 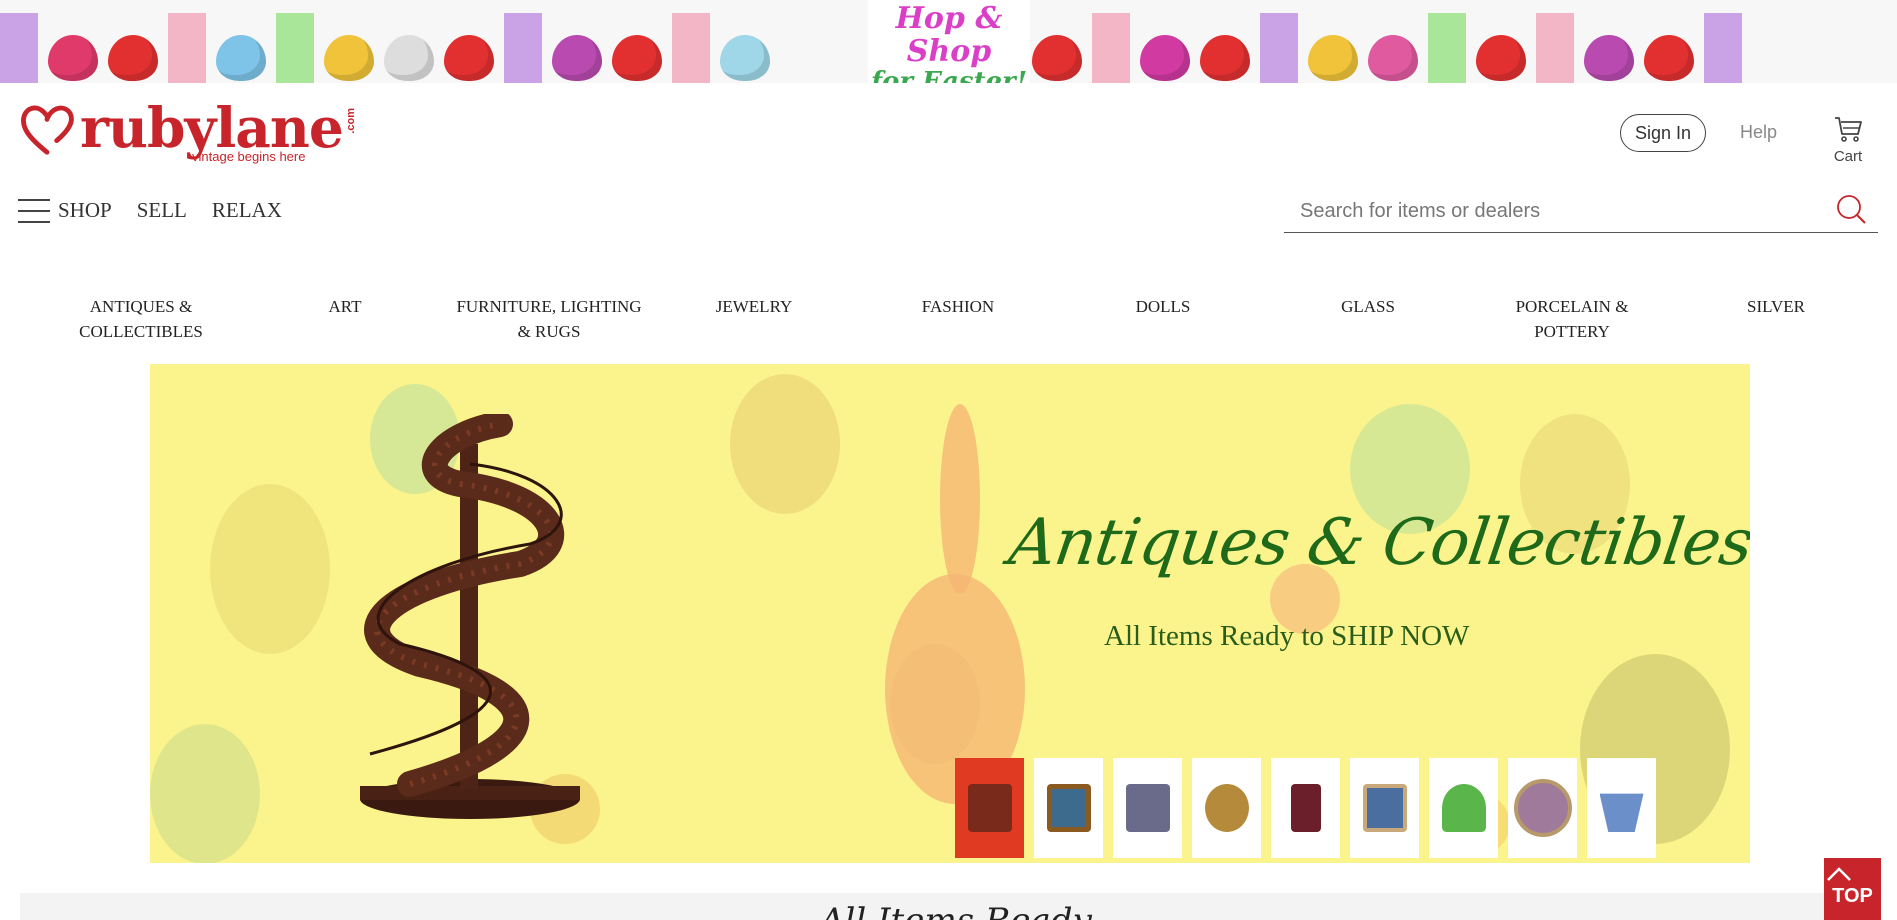 I want to click on thumbnail-silver-basket, so click(x=1621, y=808).